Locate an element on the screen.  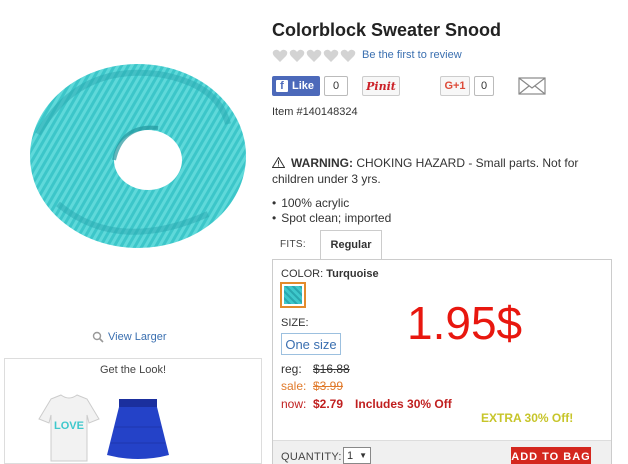
quantity-bar: QUANTITY: 1 ▼ ADD TO BAG is located at coordinates (442, 452).